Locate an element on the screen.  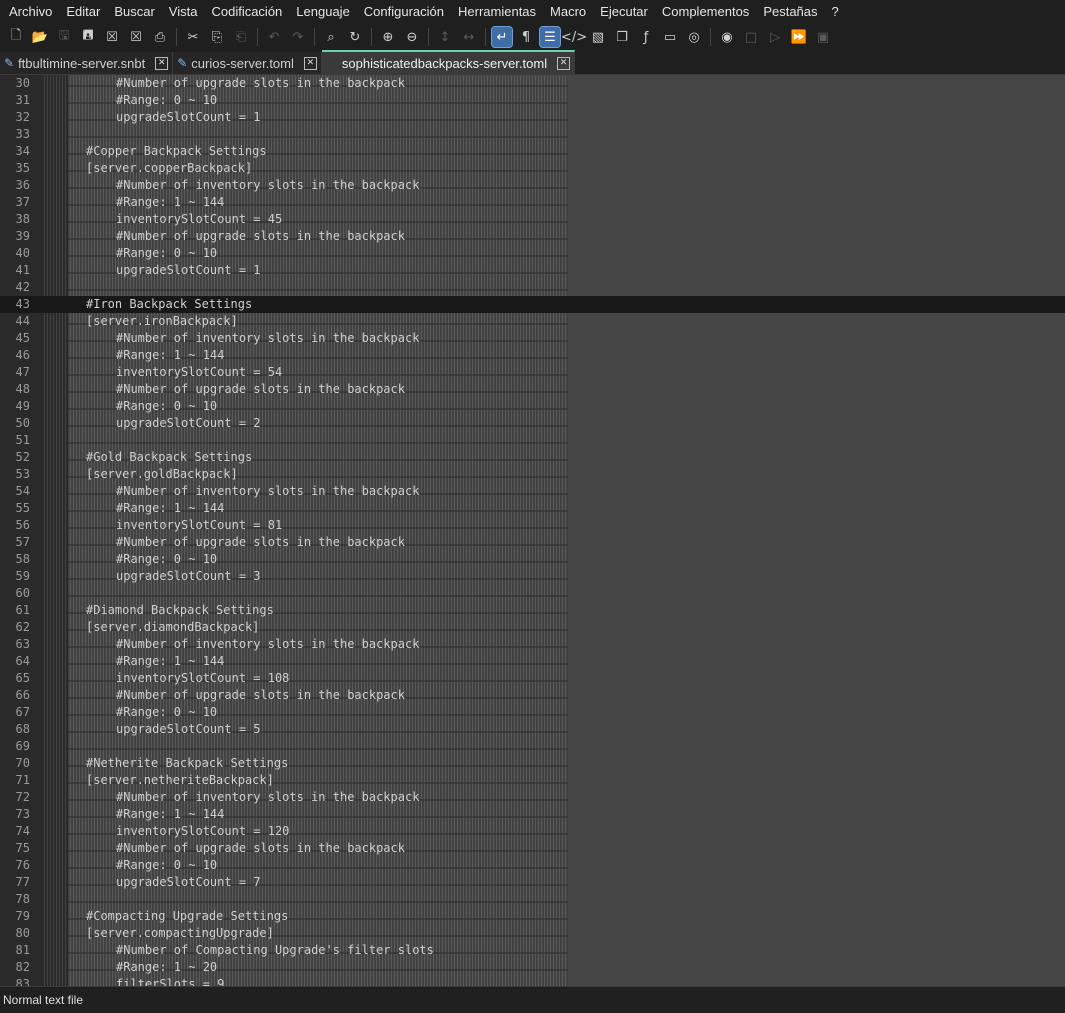
undo-icon: ↶ is located at coordinates (274, 37).